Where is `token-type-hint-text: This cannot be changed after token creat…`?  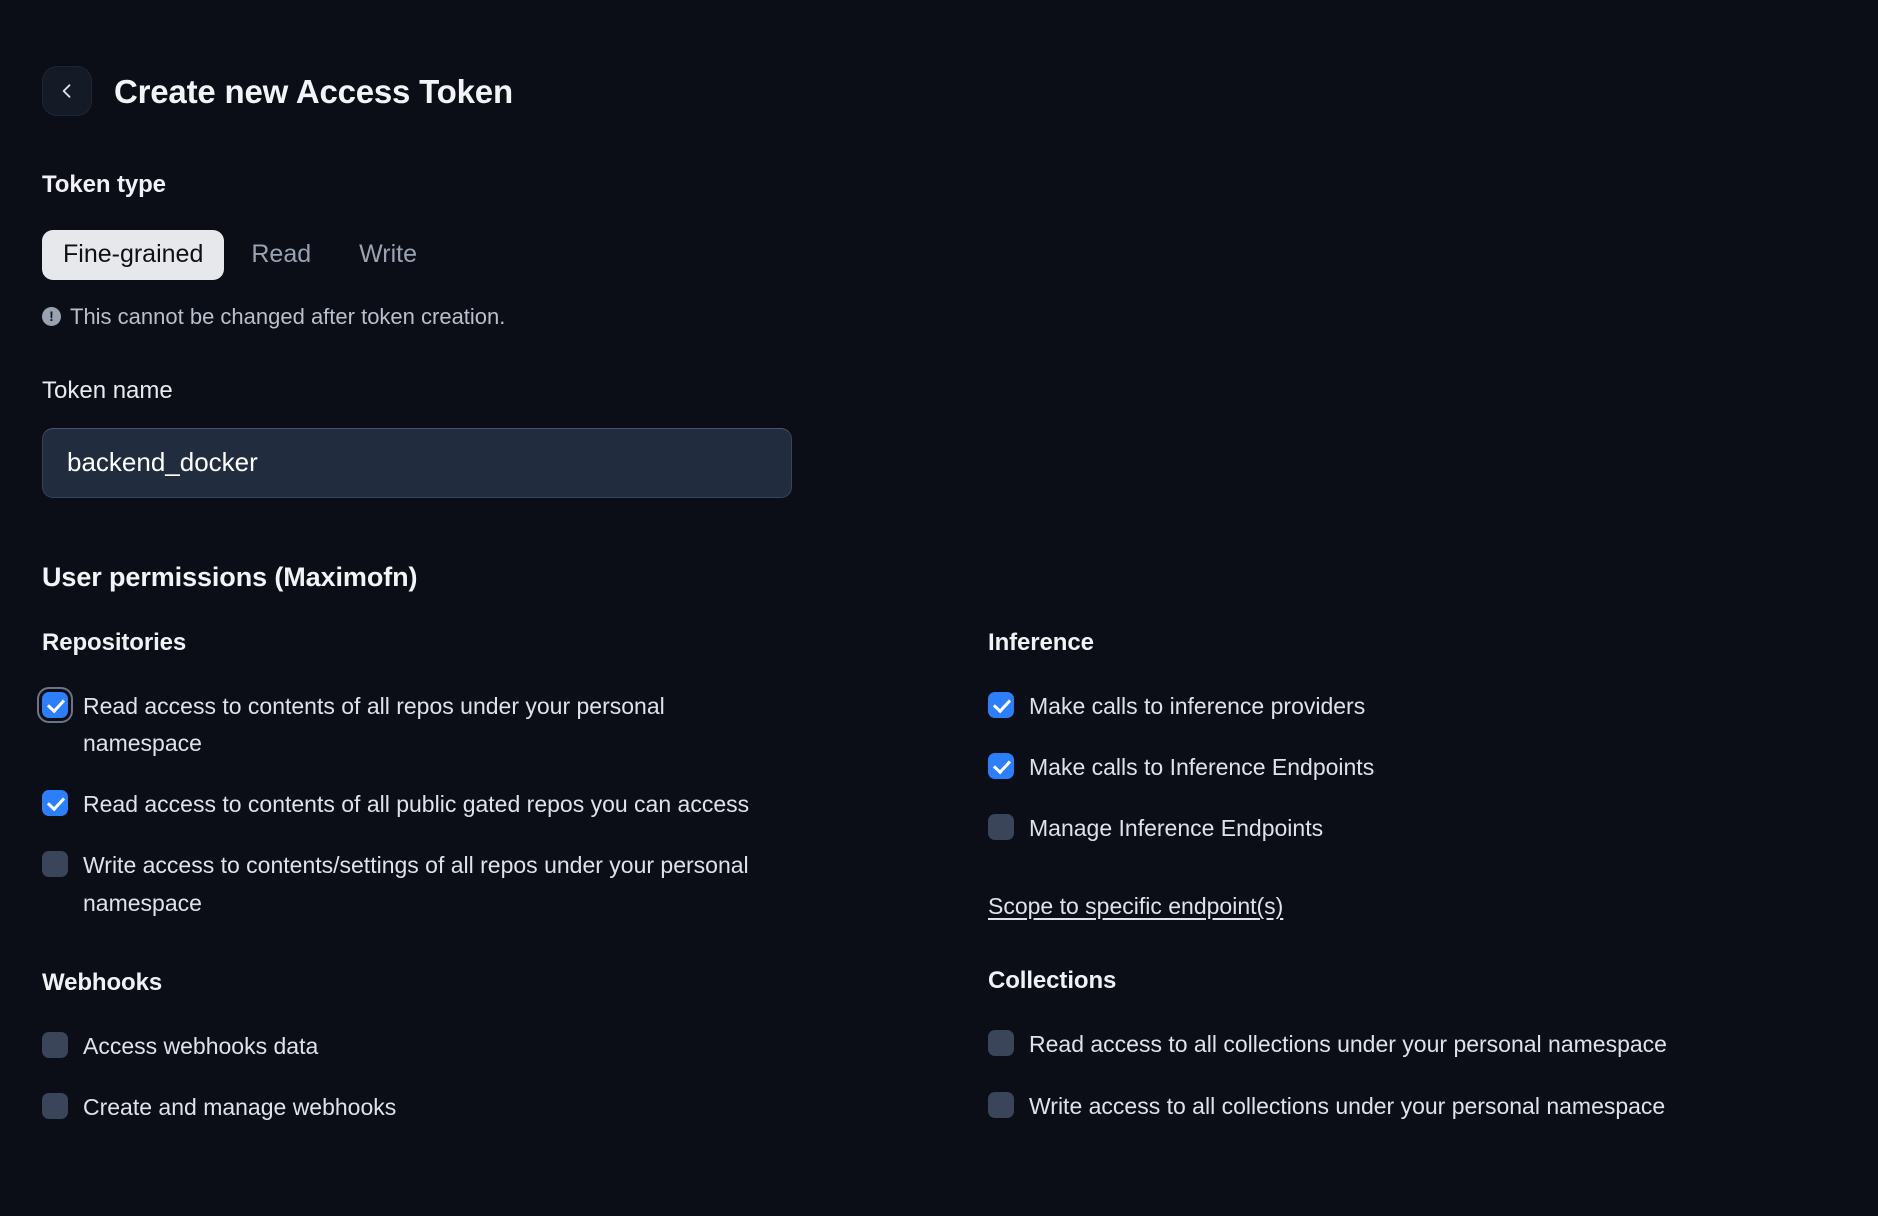 token-type-hint-text: This cannot be changed after token creat… is located at coordinates (288, 316).